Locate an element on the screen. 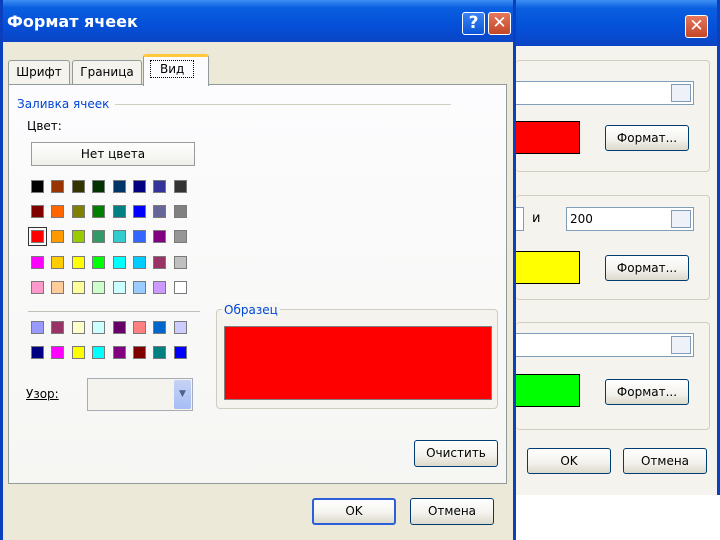 This screenshot has height=540, width=720. close-icon: ✕ is located at coordinates (499, 23).